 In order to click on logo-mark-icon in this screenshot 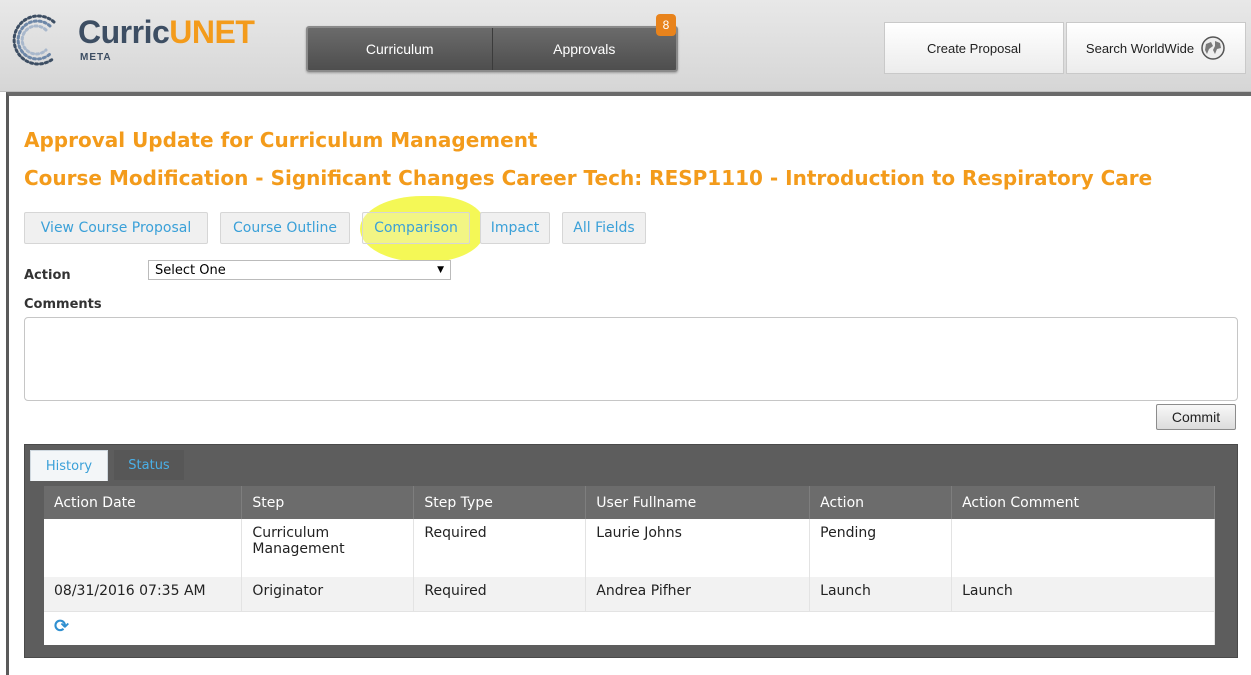, I will do `click(34, 40)`.